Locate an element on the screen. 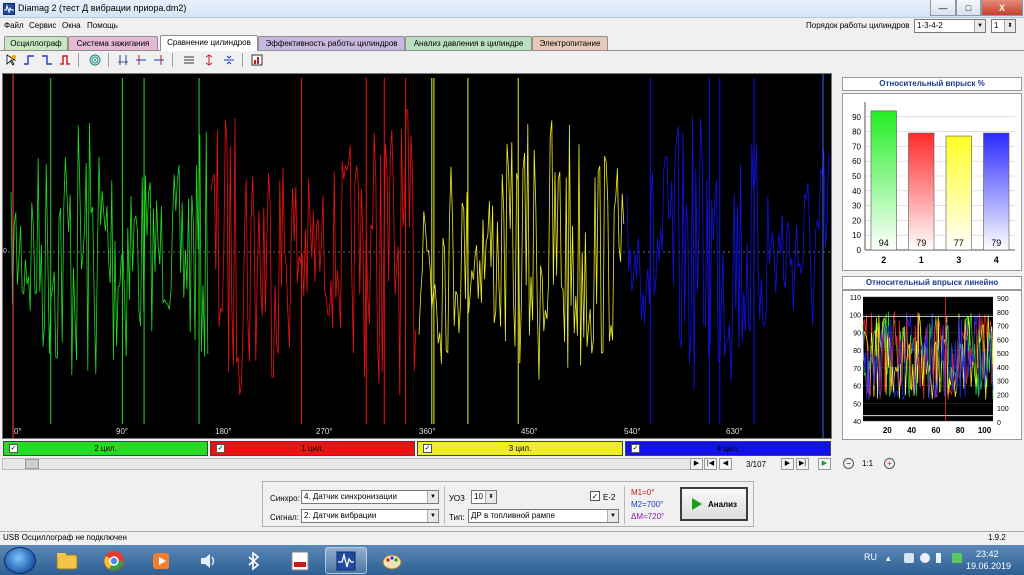  marker-add-icon is located at coordinates (141, 60).